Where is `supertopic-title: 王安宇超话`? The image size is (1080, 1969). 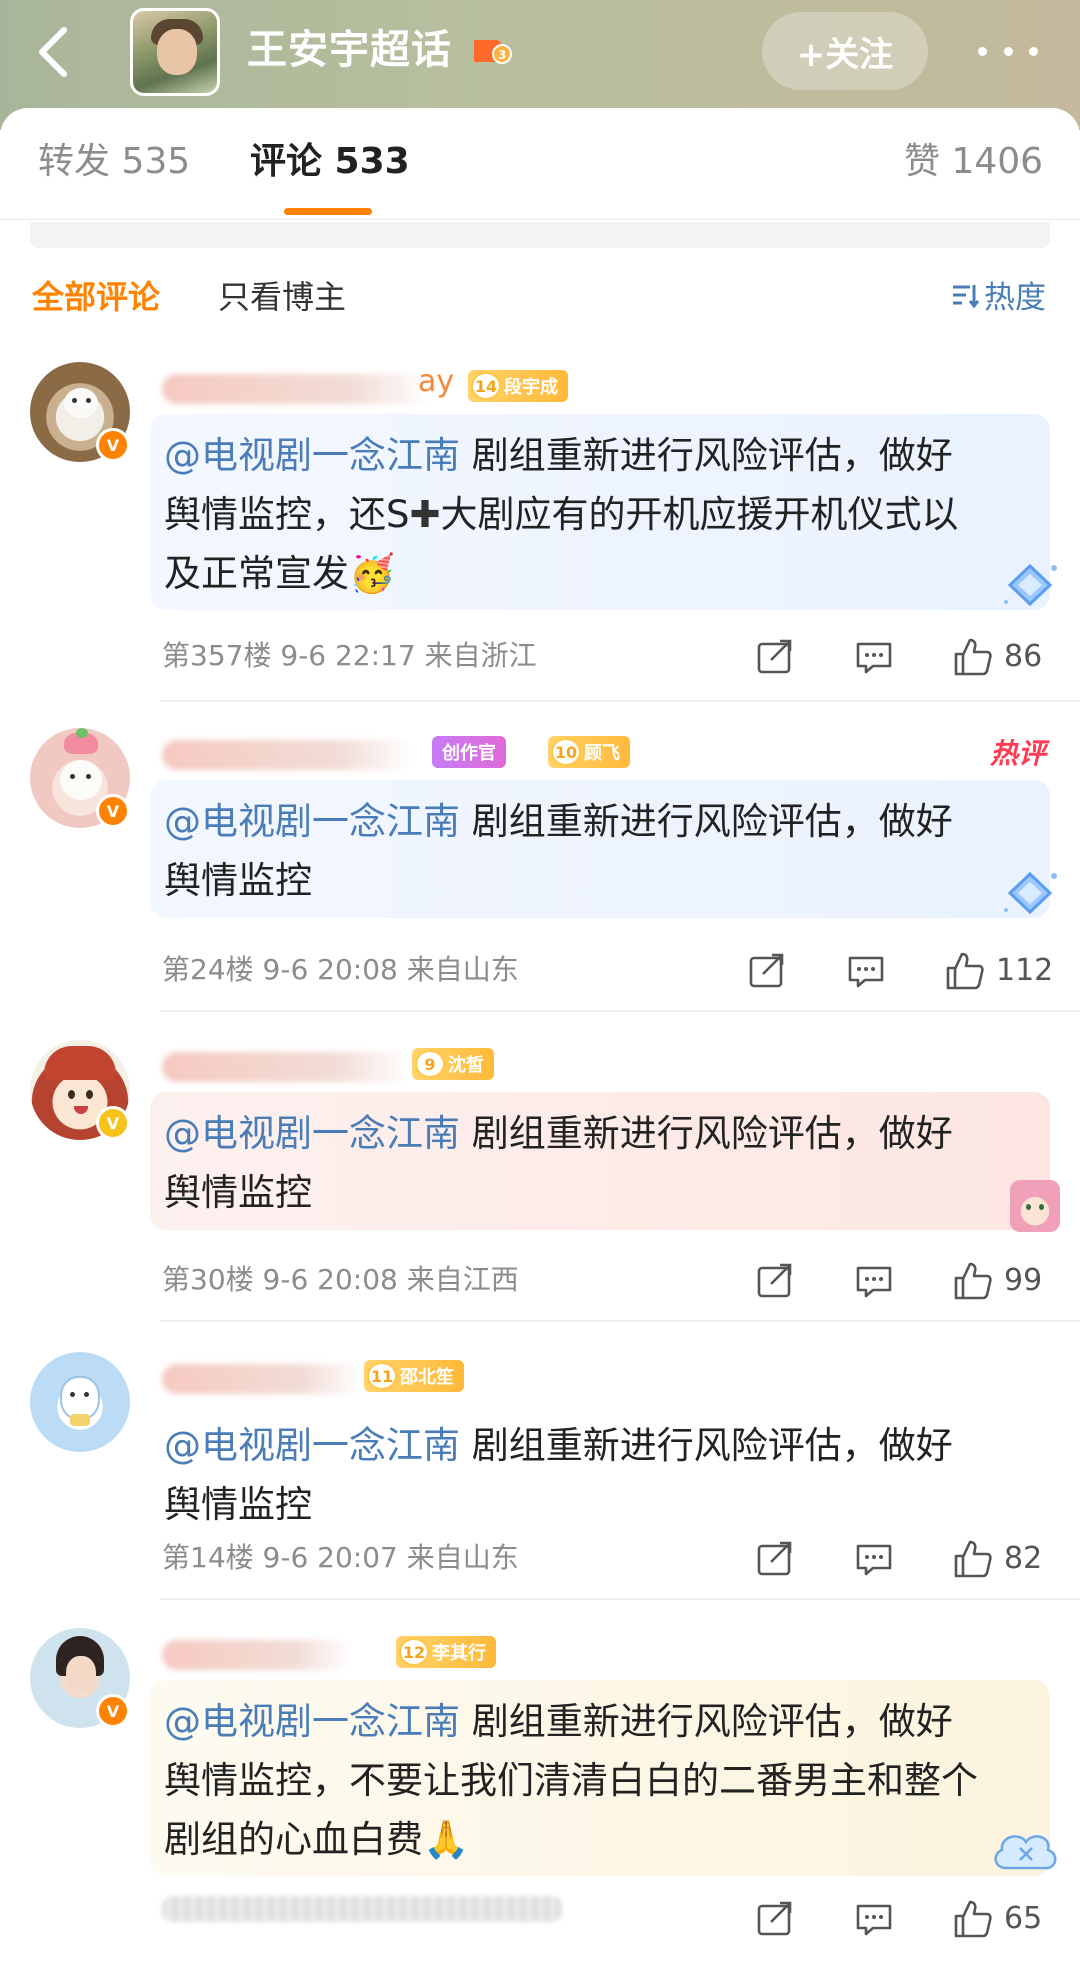
supertopic-title: 王安宇超话 is located at coordinates (349, 50).